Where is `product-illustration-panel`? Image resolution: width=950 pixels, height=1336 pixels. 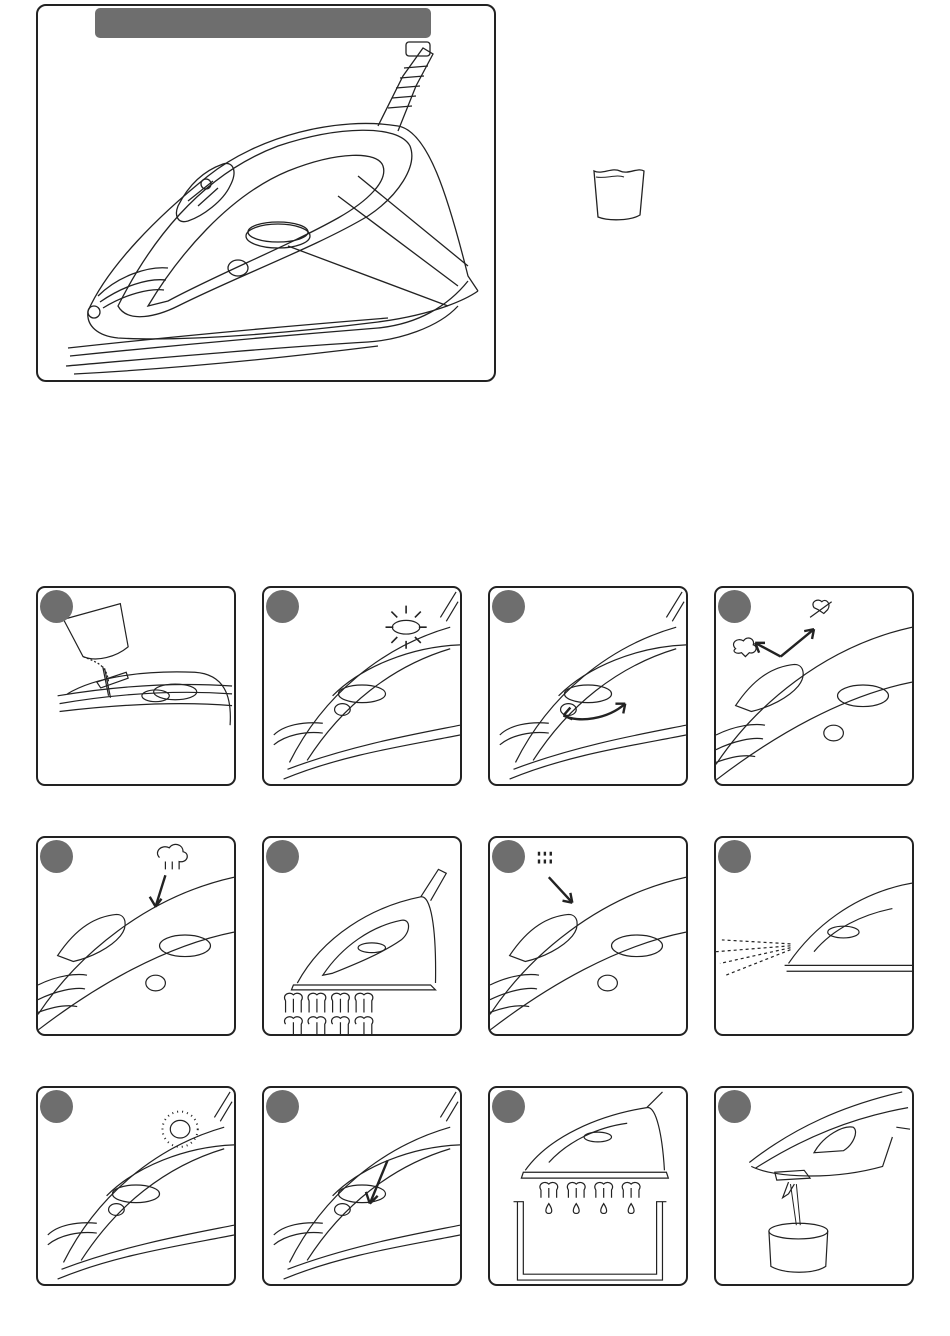
product-illustration-panel is located at coordinates (266, 193).